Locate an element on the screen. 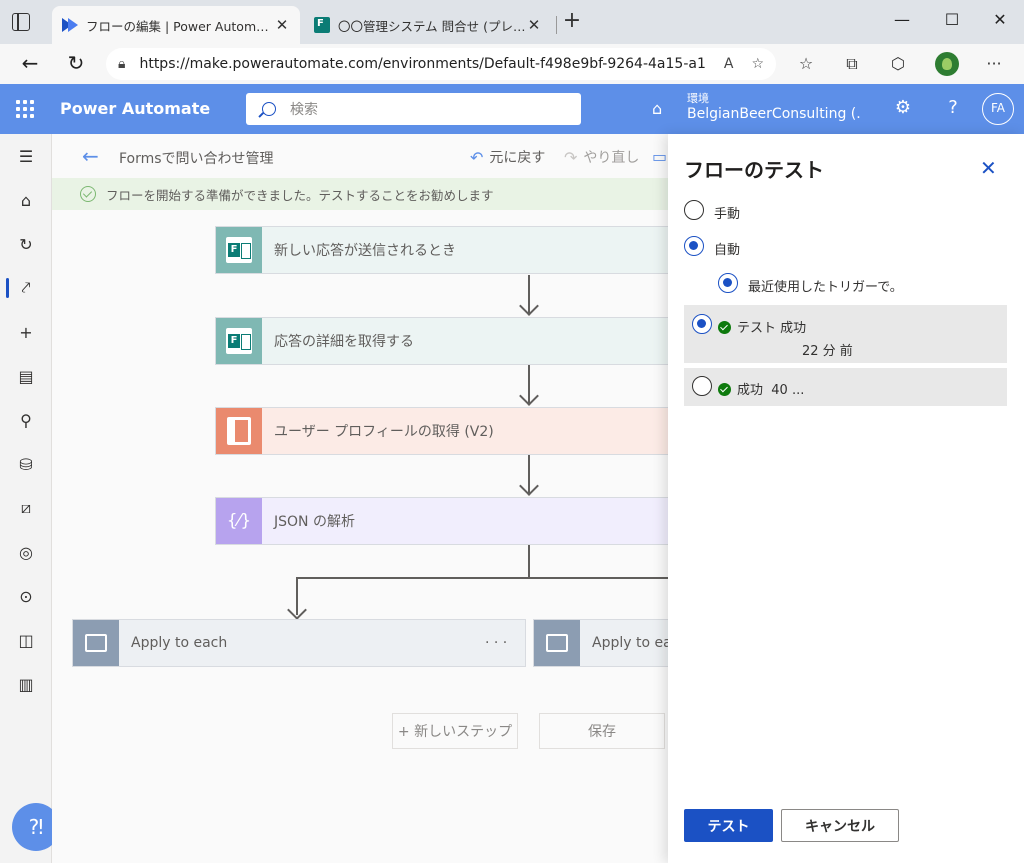  tab-power-automate: フローの編集 | Power Automate ✕ is located at coordinates (176, 25).